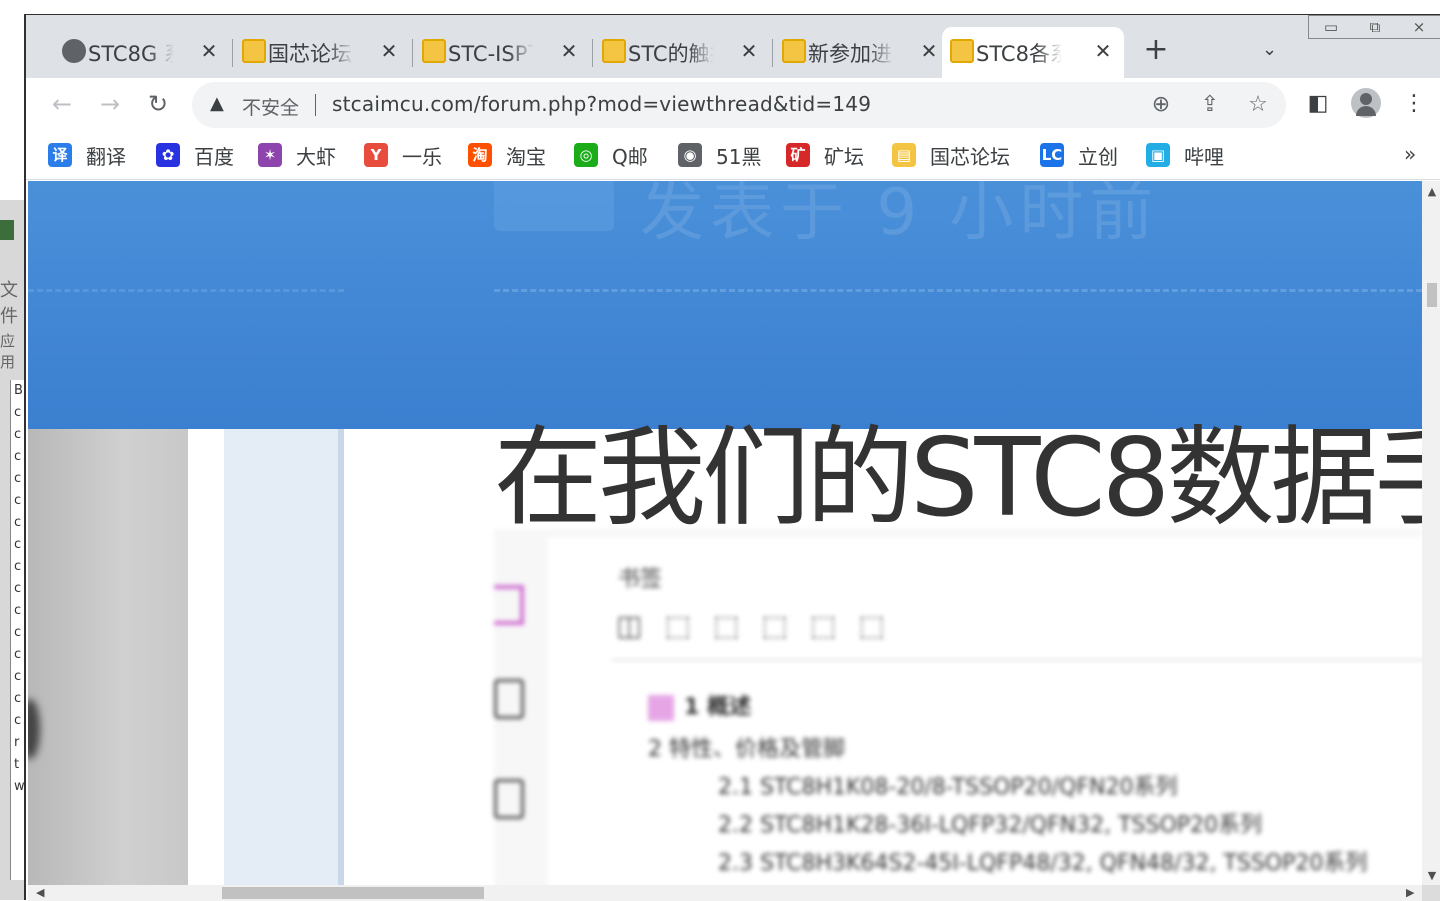  Describe the element at coordinates (17, 764) in the screenshot. I see `background-list-item: t` at that location.